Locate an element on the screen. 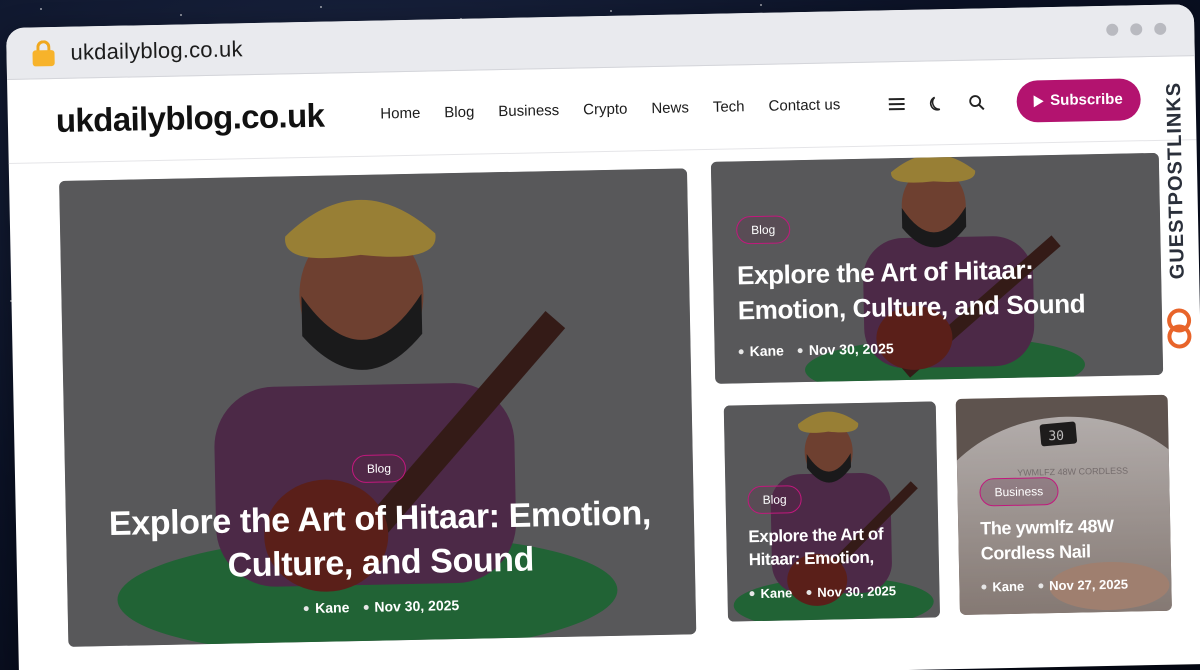 This screenshot has height=670, width=1200. guestpostlinks-watermark: GUESTPOSTLINKS is located at coordinates (1177, 210).